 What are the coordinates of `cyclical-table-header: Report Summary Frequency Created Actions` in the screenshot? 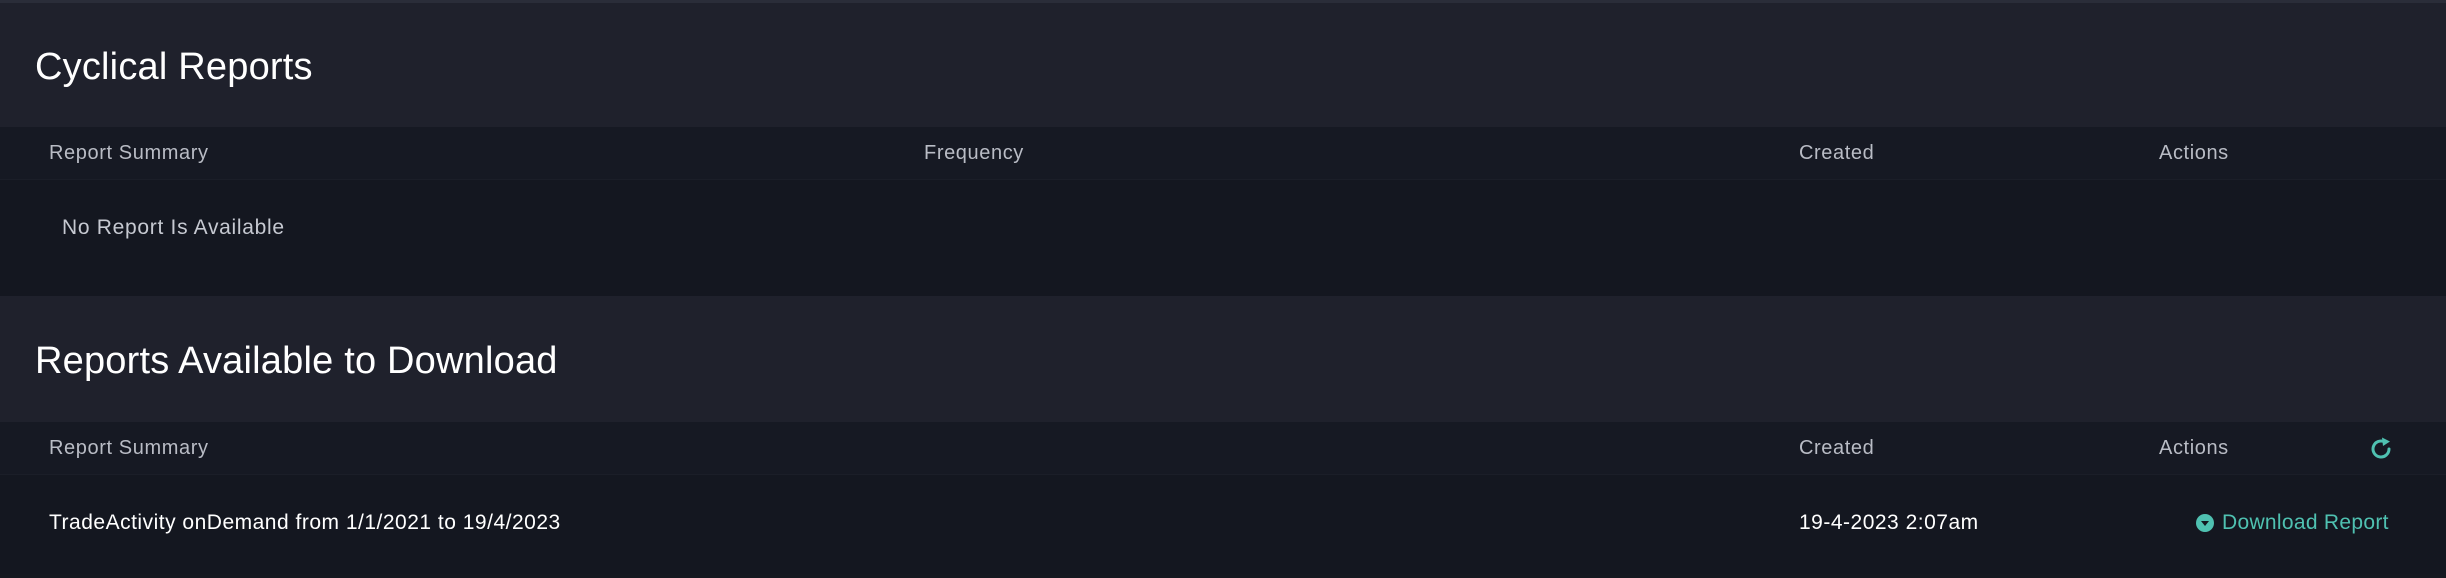 It's located at (1223, 153).